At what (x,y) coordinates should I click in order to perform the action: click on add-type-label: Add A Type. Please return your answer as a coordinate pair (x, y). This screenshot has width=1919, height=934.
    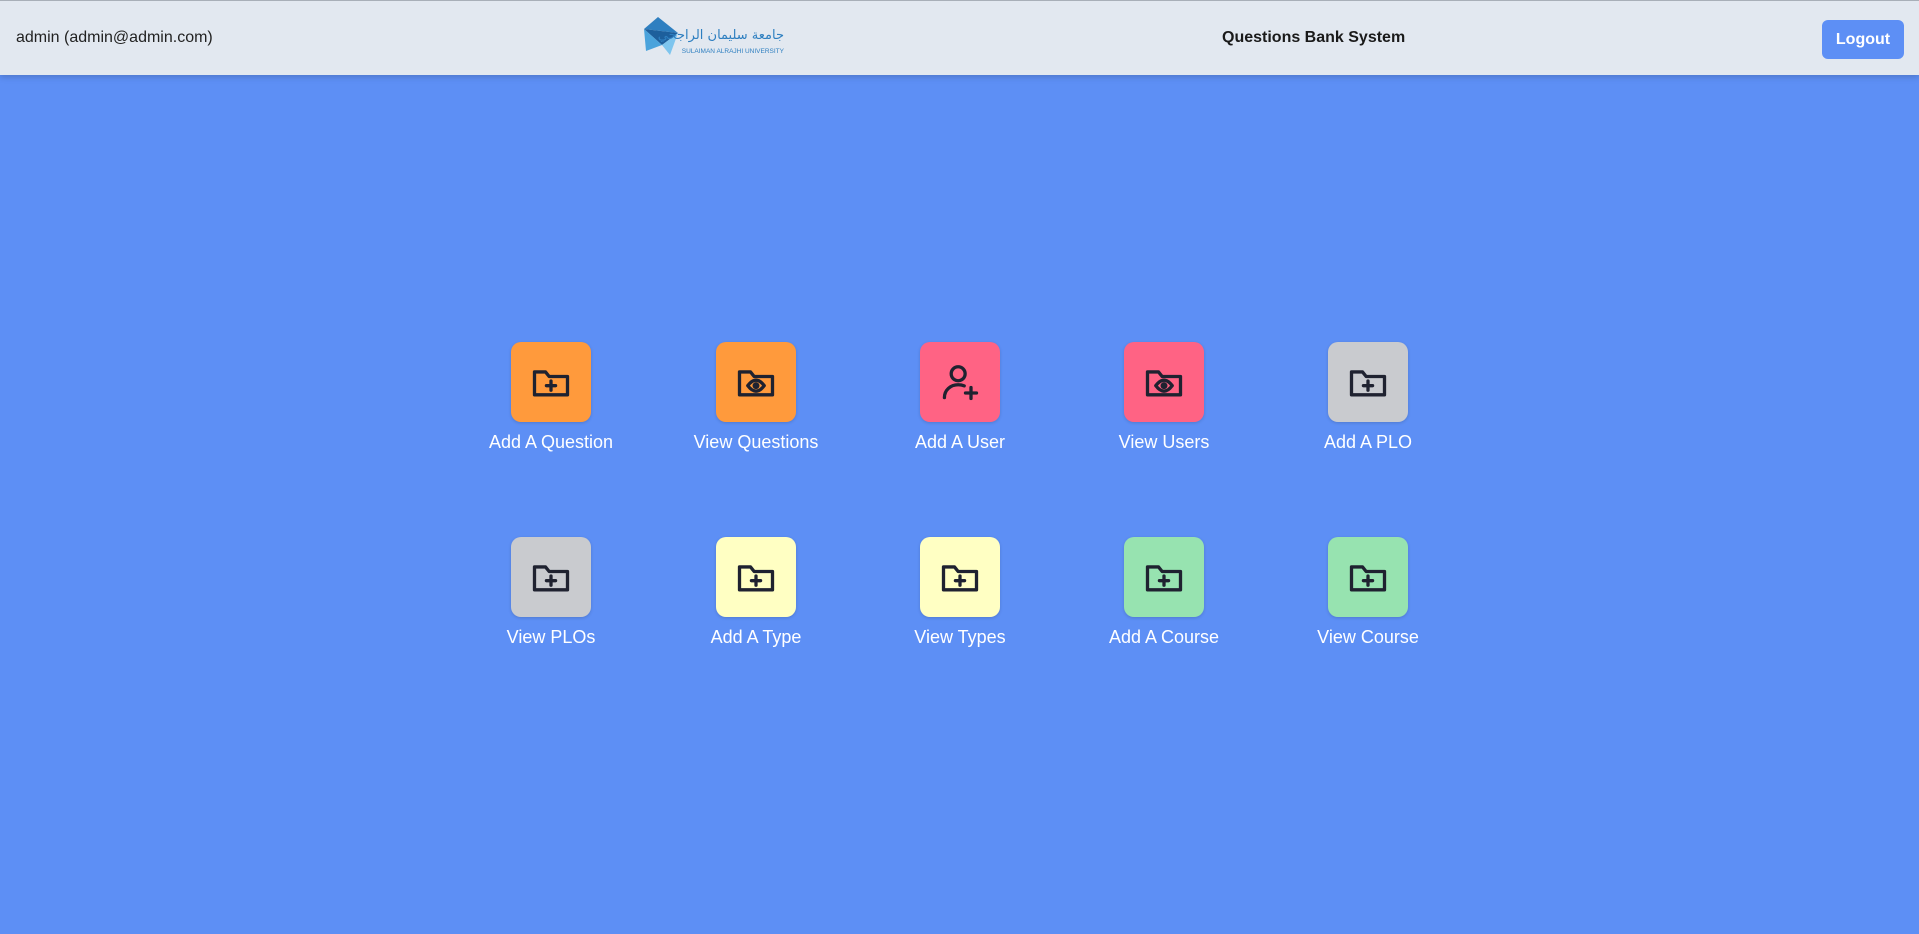
    Looking at the image, I should click on (756, 637).